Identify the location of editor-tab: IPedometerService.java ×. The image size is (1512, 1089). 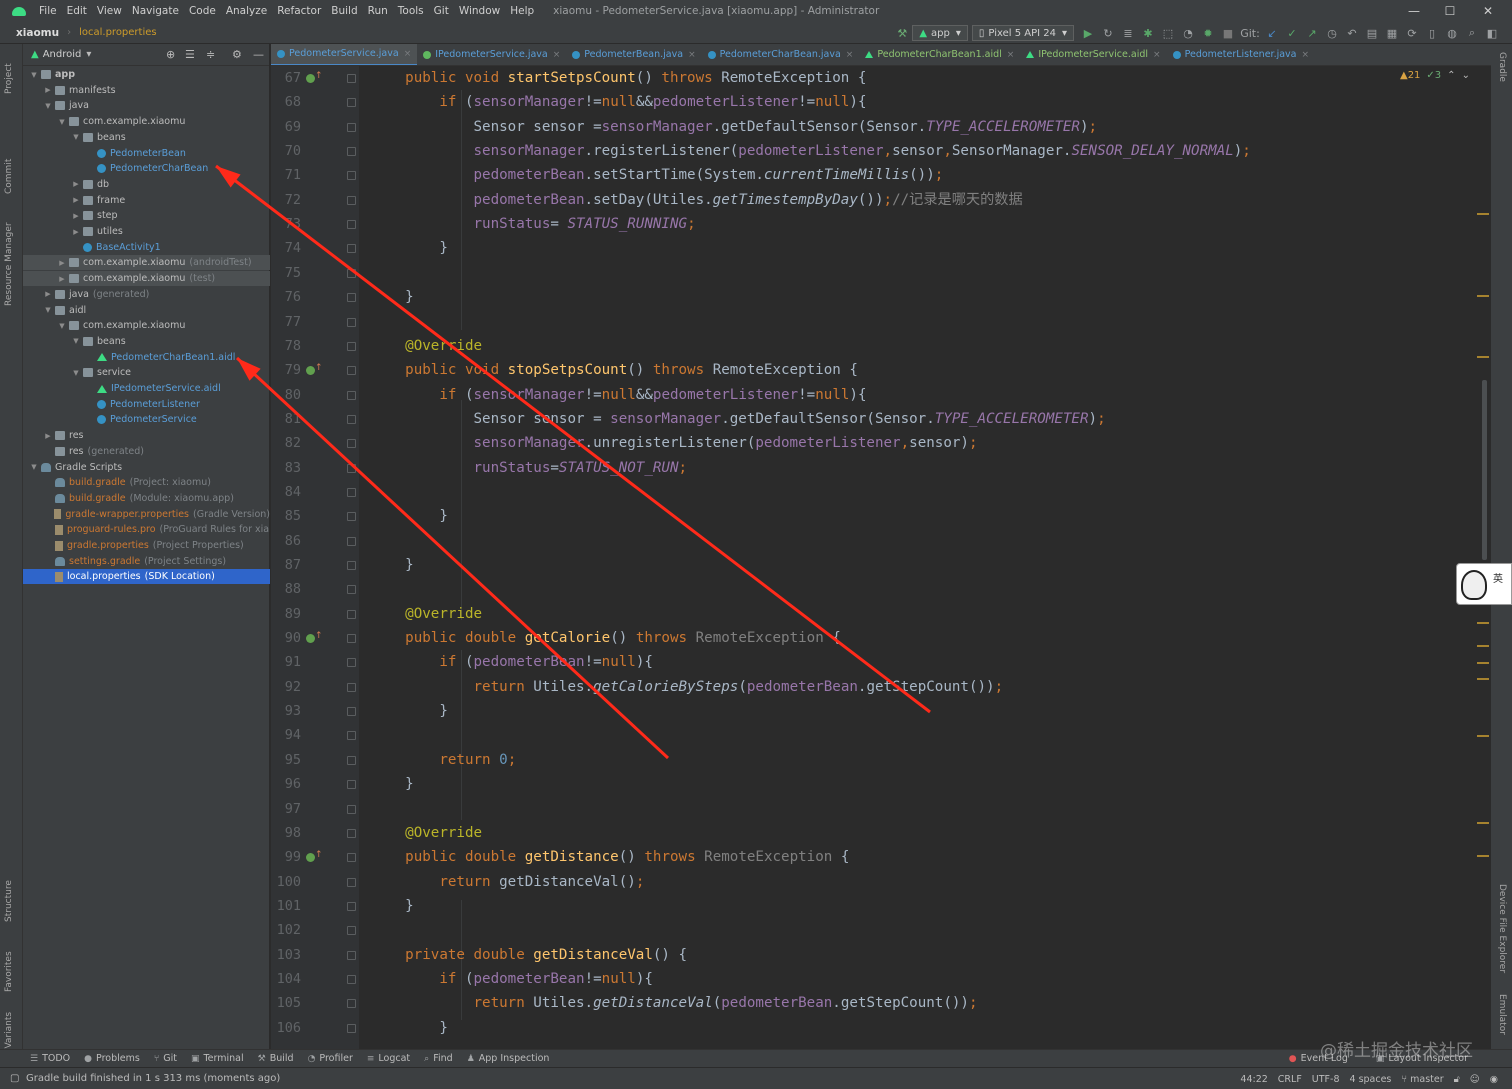
(491, 54).